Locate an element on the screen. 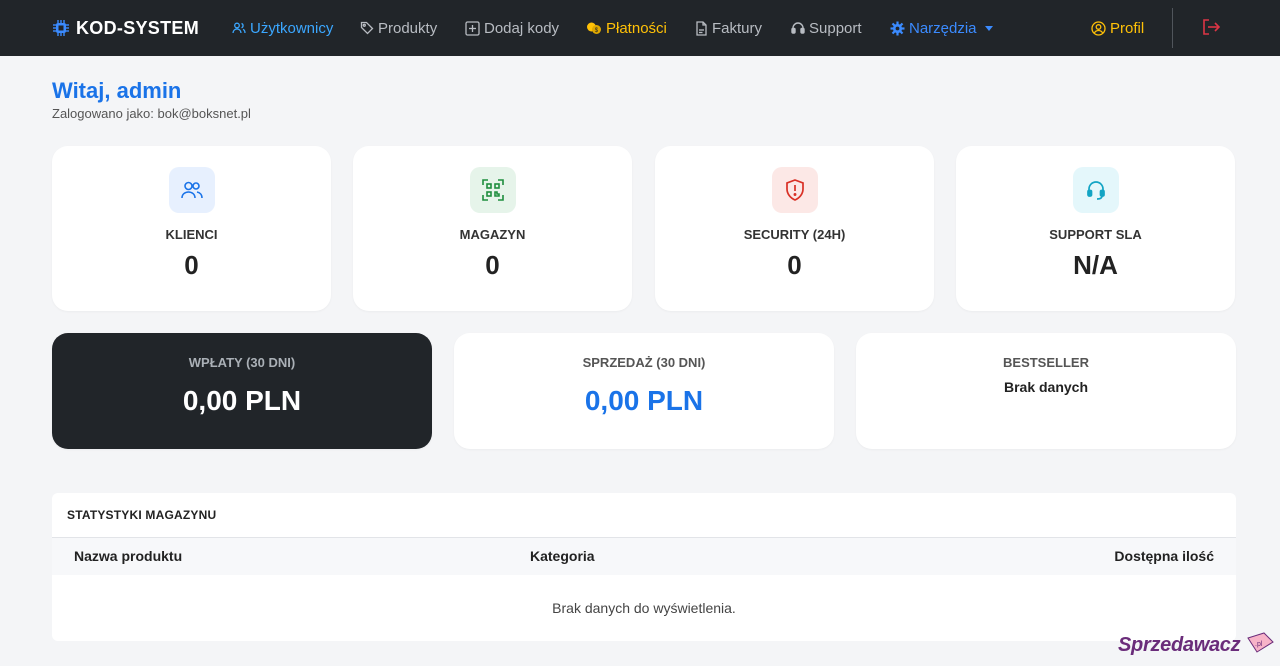 This screenshot has height=666, width=1280. bestseller-label: BESTSELLER is located at coordinates (1046, 362).